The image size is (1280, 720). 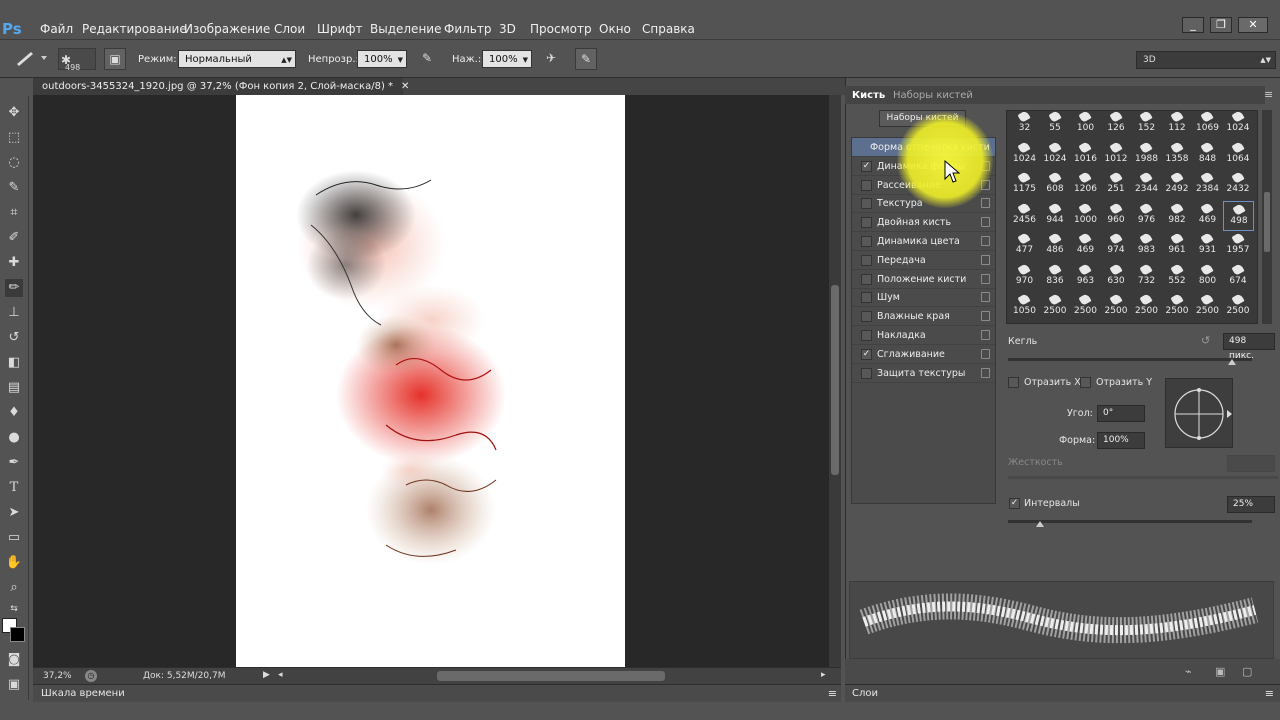 What do you see at coordinates (1024, 185) in the screenshot?
I see `brush-tip-cell: 1175` at bounding box center [1024, 185].